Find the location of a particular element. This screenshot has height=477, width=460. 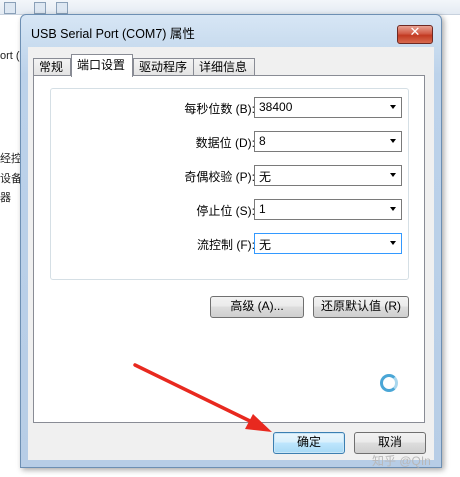

close-icon: ✕ is located at coordinates (415, 32).